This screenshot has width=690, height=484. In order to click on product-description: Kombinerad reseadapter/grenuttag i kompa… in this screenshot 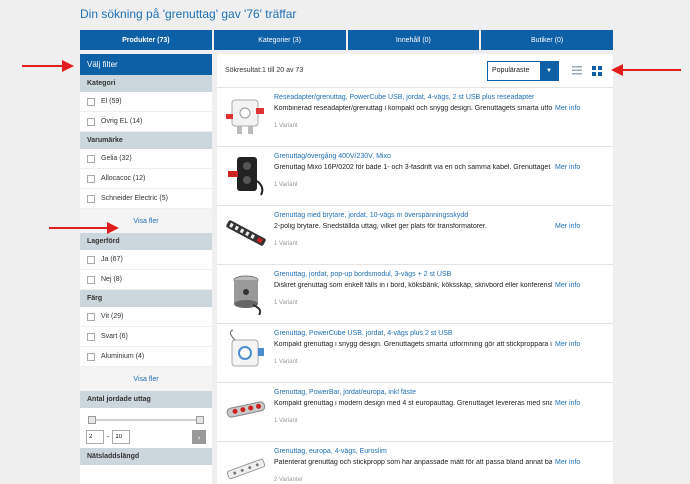, I will do `click(413, 108)`.